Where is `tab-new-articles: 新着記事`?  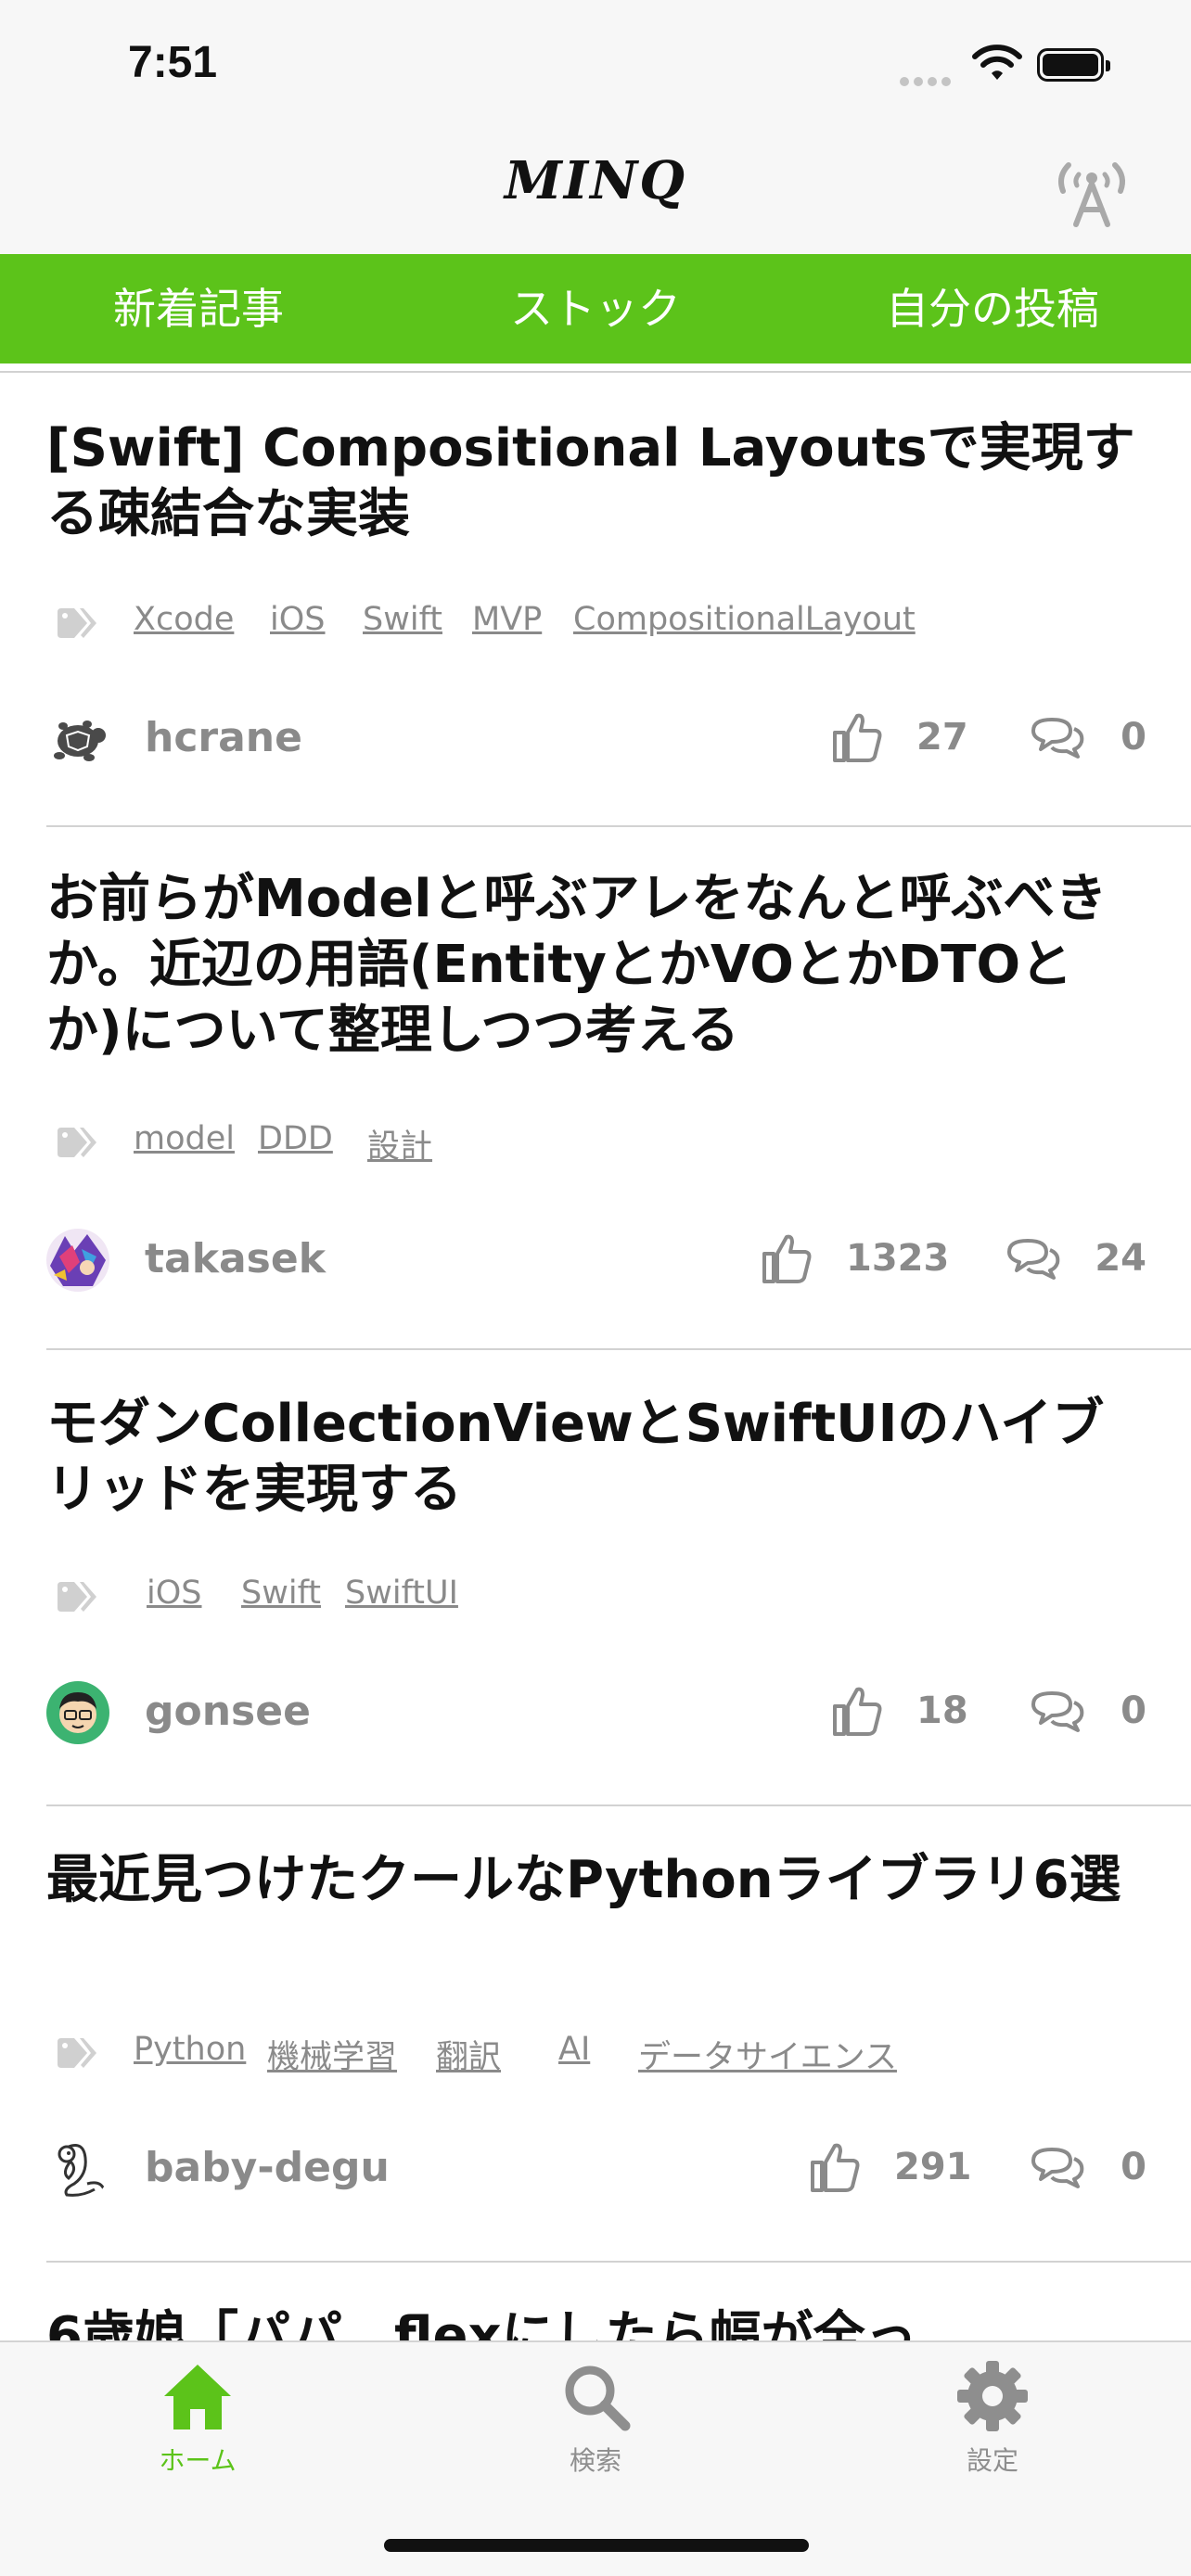 tab-new-articles: 新着記事 is located at coordinates (198, 308).